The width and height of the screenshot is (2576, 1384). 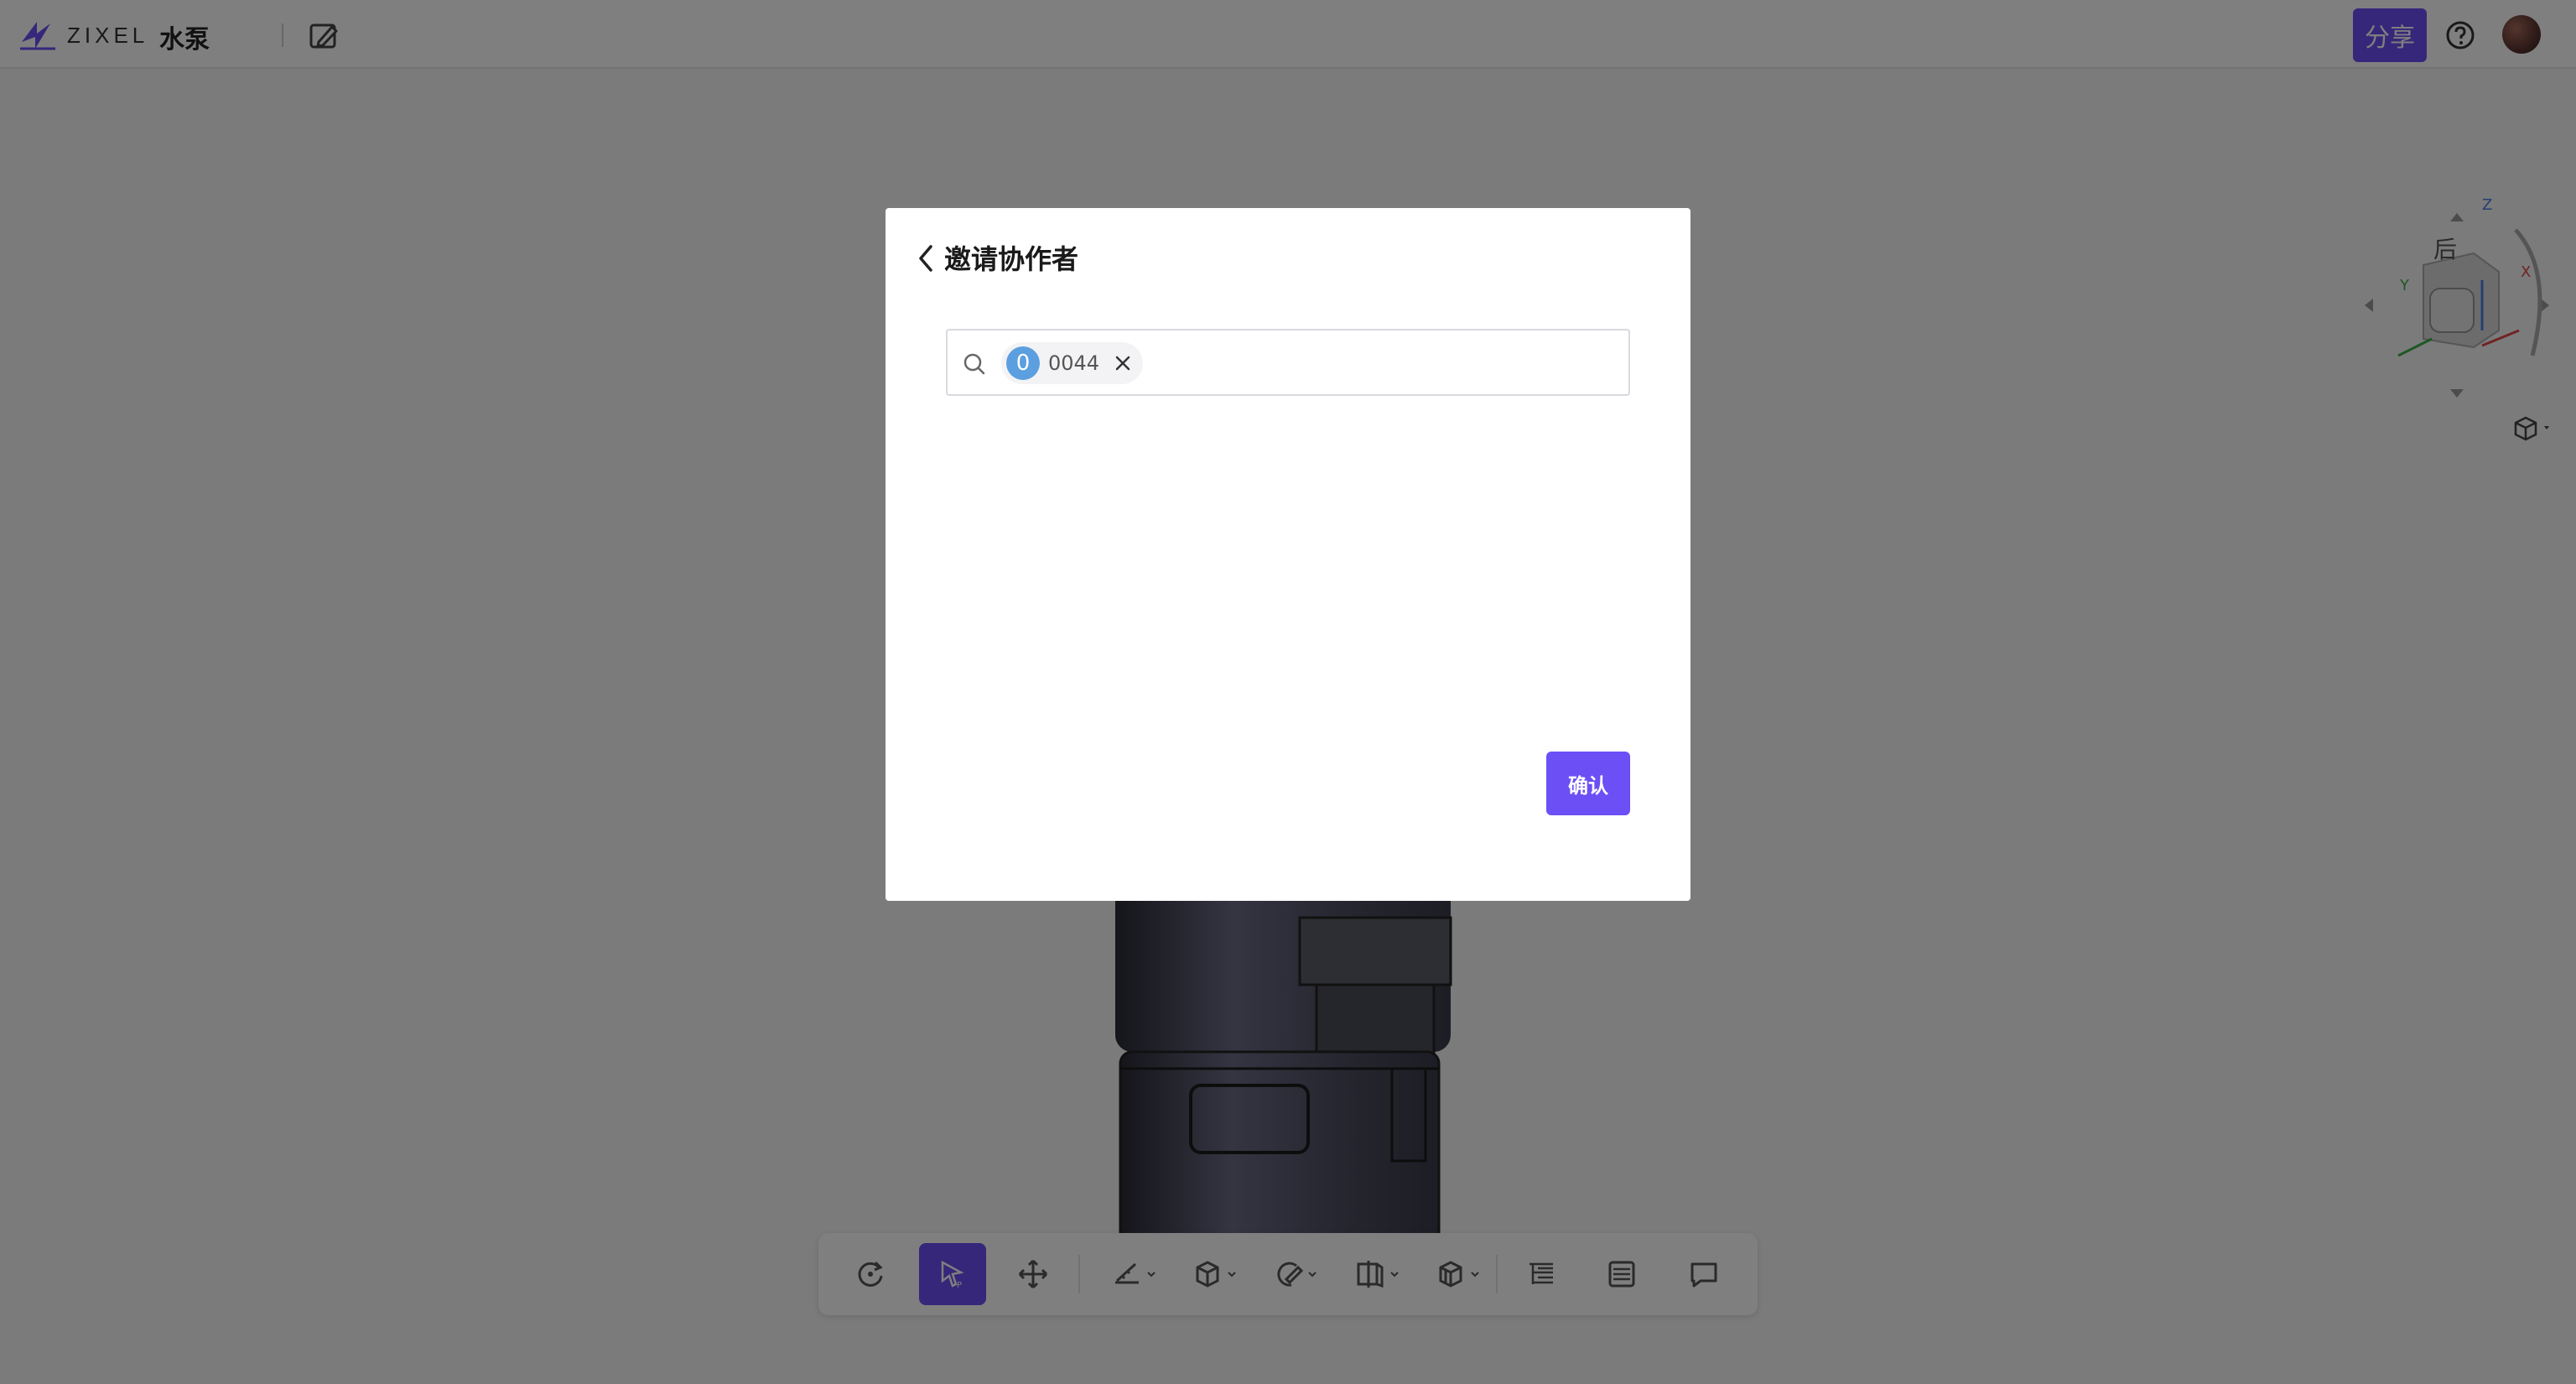 What do you see at coordinates (1588, 783) in the screenshot?
I see `confirm-button: 确认` at bounding box center [1588, 783].